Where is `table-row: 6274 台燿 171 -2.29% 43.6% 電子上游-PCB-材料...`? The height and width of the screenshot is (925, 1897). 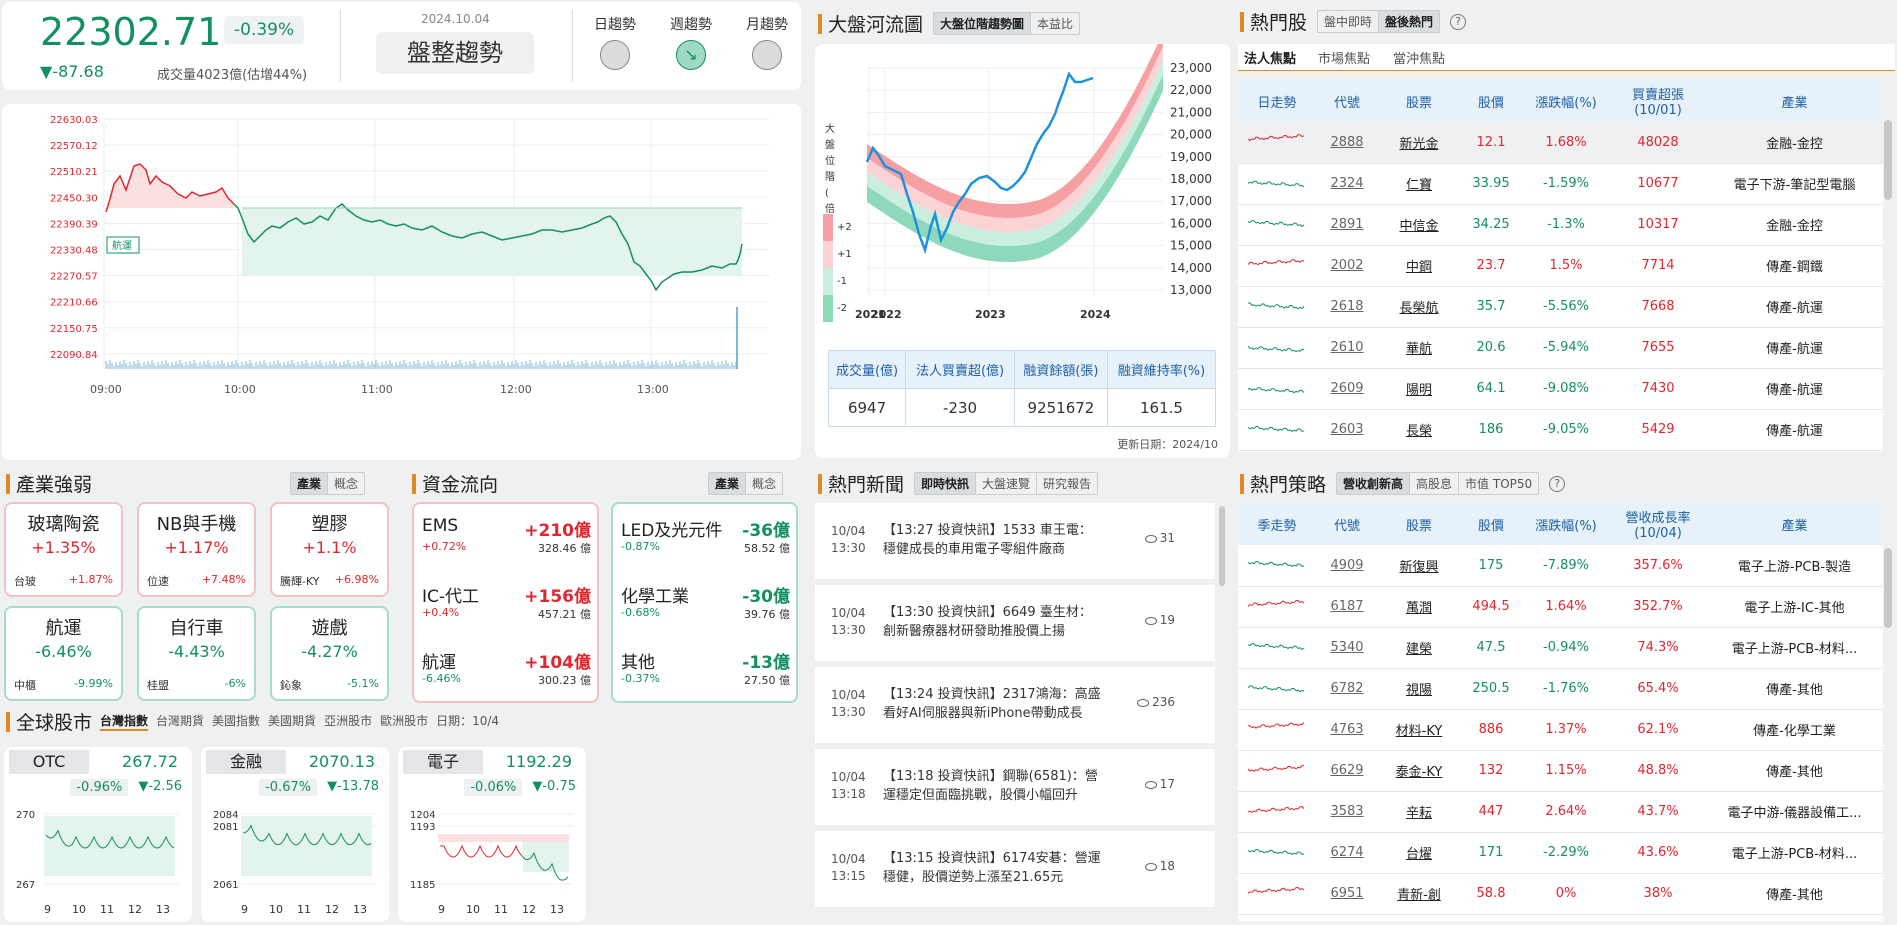 table-row: 6274 台燿 171 -2.29% 43.6% 電子上游-PCB-材料... is located at coordinates (1560, 853).